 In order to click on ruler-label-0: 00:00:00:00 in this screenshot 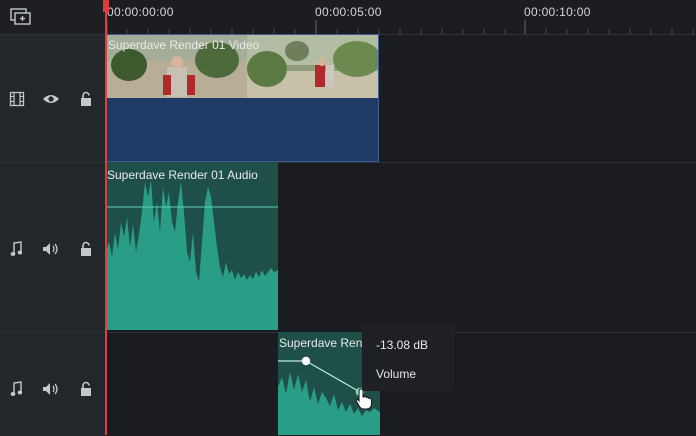, I will do `click(140, 12)`.